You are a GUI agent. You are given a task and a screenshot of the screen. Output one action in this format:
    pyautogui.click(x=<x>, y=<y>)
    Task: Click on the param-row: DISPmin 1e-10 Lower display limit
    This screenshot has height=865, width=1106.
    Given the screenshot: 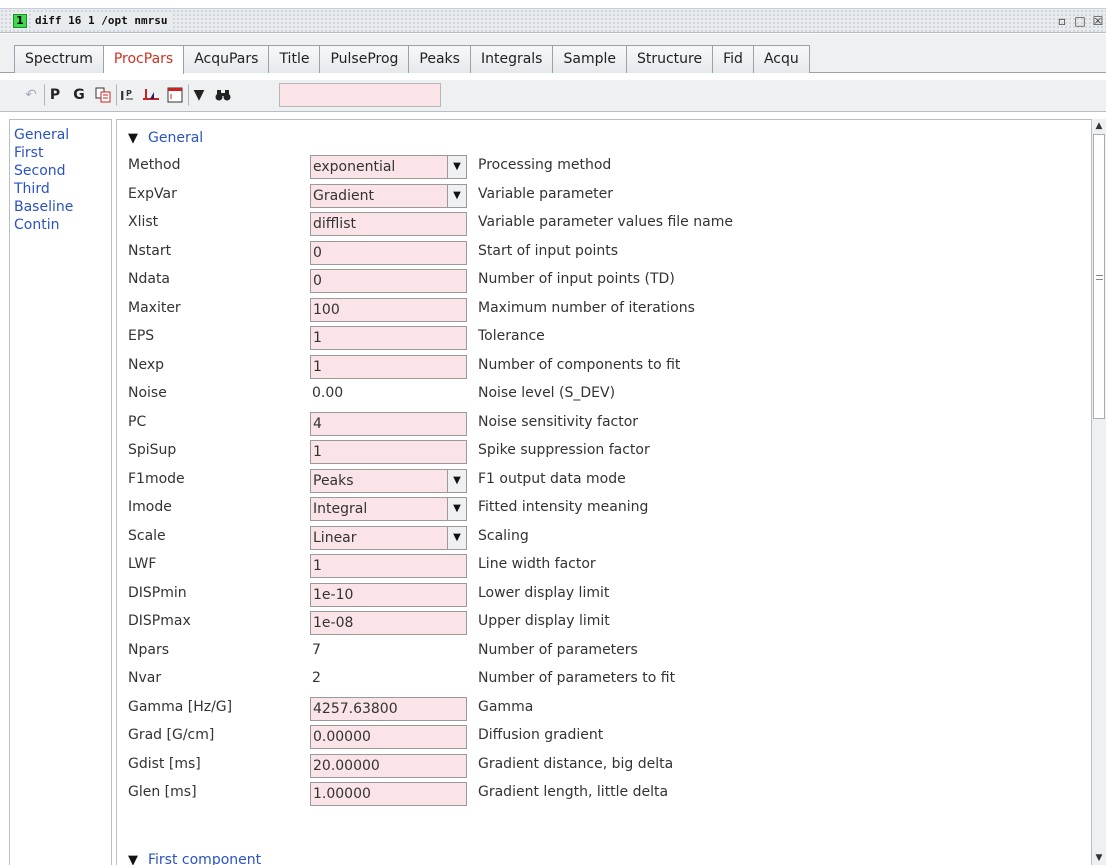 What is the action you would take?
    pyautogui.click(x=598, y=594)
    